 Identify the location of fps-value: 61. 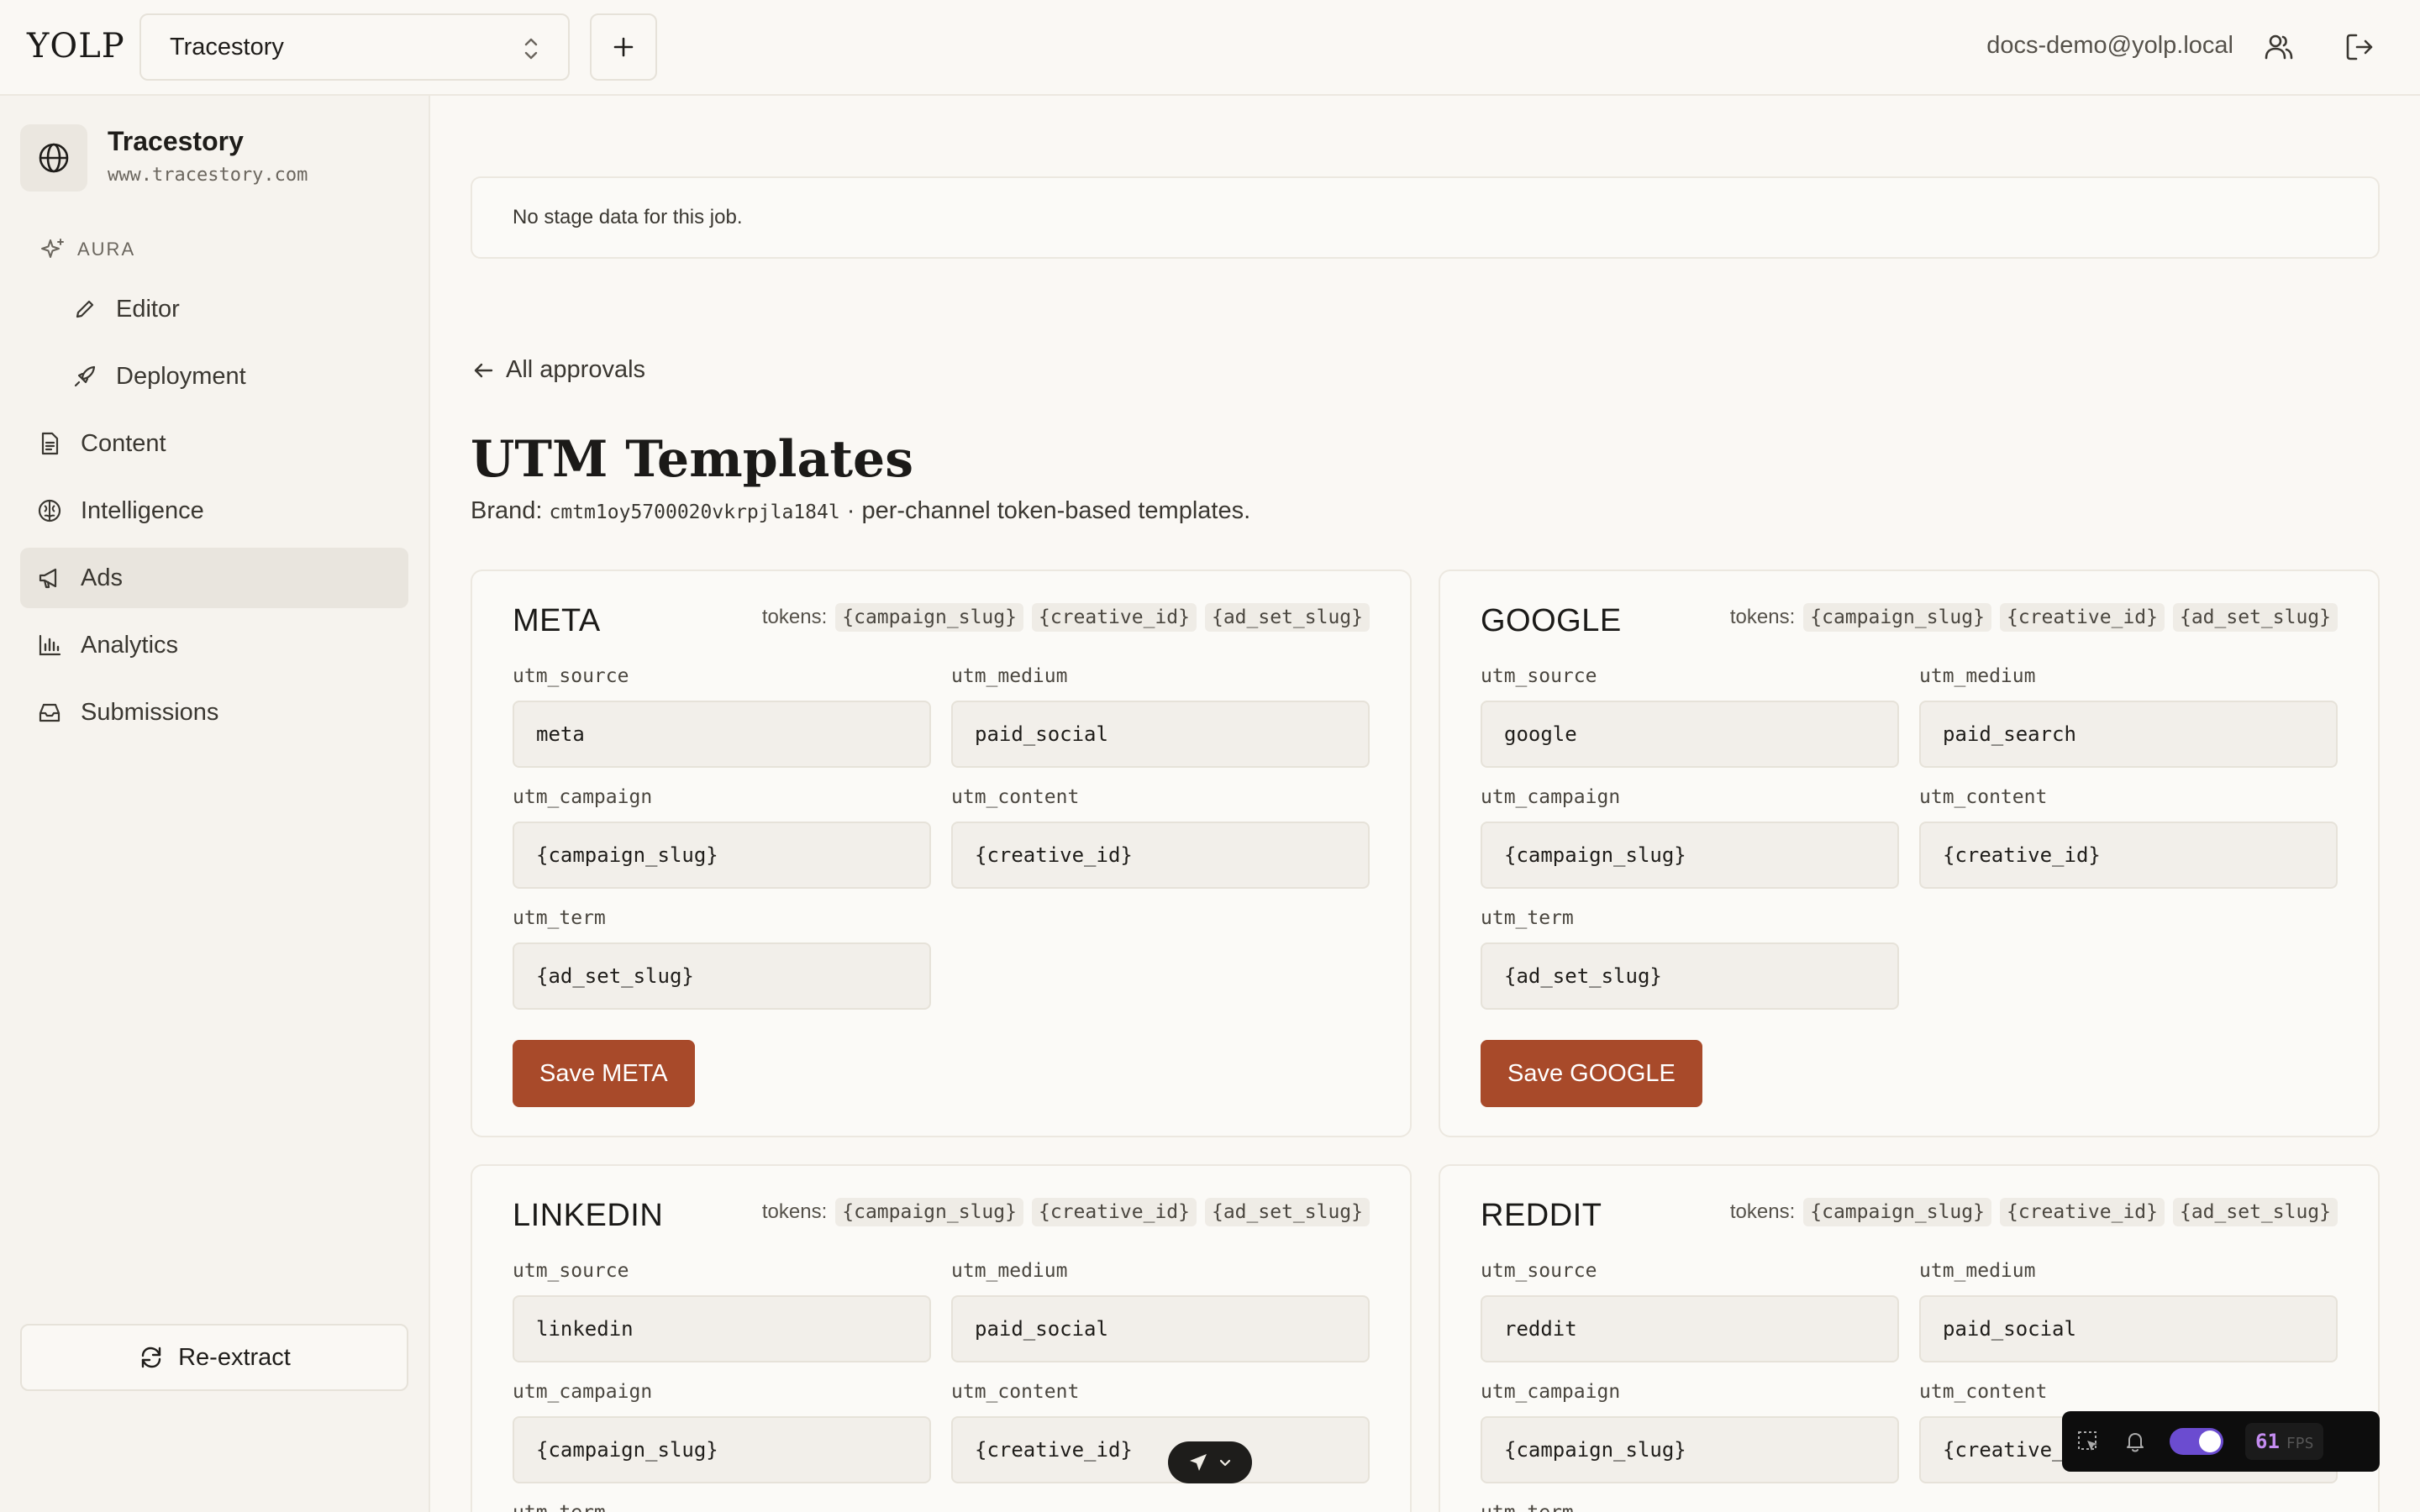
(2268, 1441).